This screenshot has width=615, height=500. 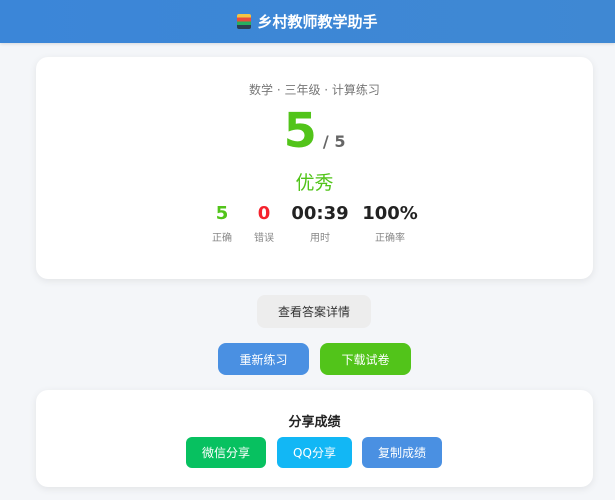 What do you see at coordinates (314, 183) in the screenshot?
I see `grade-label: 优秀` at bounding box center [314, 183].